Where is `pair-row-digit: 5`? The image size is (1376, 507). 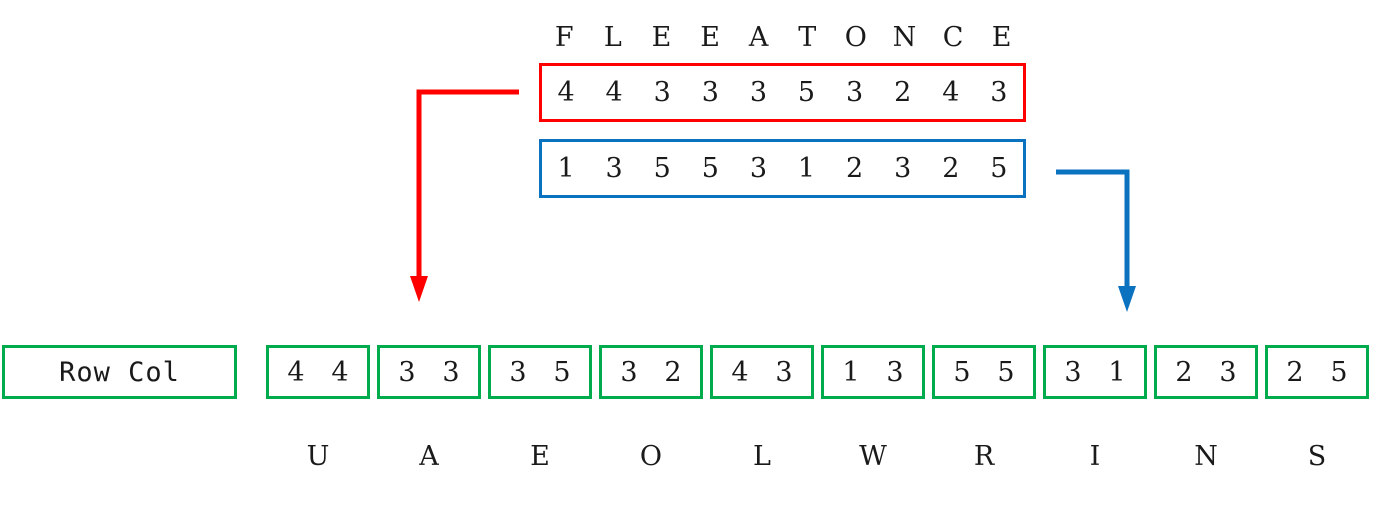
pair-row-digit: 5 is located at coordinates (962, 372).